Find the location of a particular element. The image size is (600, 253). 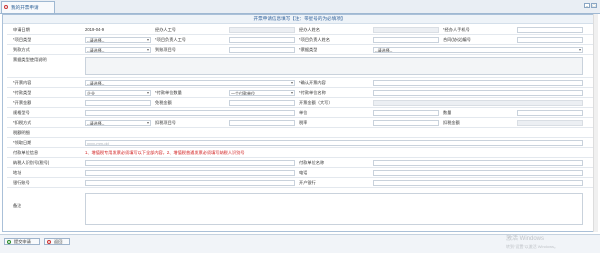

form-row: 纳税人识别号(税号) 付款单位名称 is located at coordinates (300, 163).